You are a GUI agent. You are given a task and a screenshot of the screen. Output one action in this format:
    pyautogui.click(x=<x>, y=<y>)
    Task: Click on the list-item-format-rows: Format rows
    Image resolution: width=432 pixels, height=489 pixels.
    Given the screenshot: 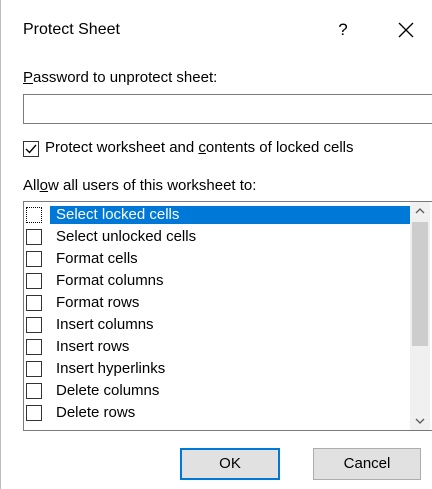 What is the action you would take?
    pyautogui.click(x=218, y=303)
    